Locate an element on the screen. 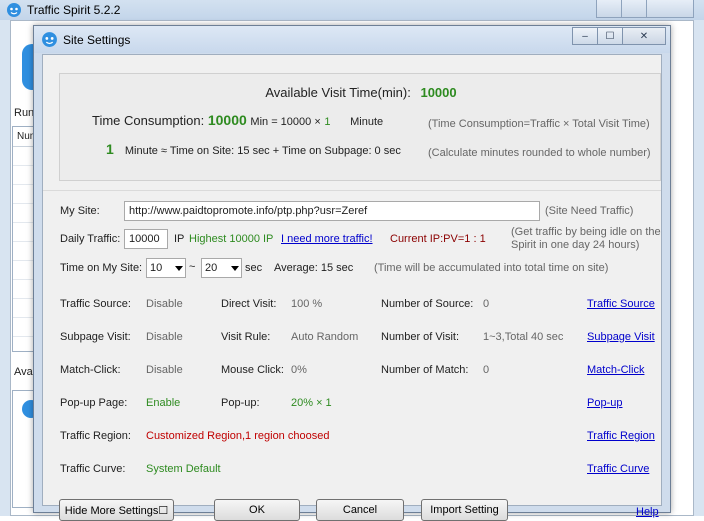  maximize-icon: ☐ is located at coordinates (610, 36).